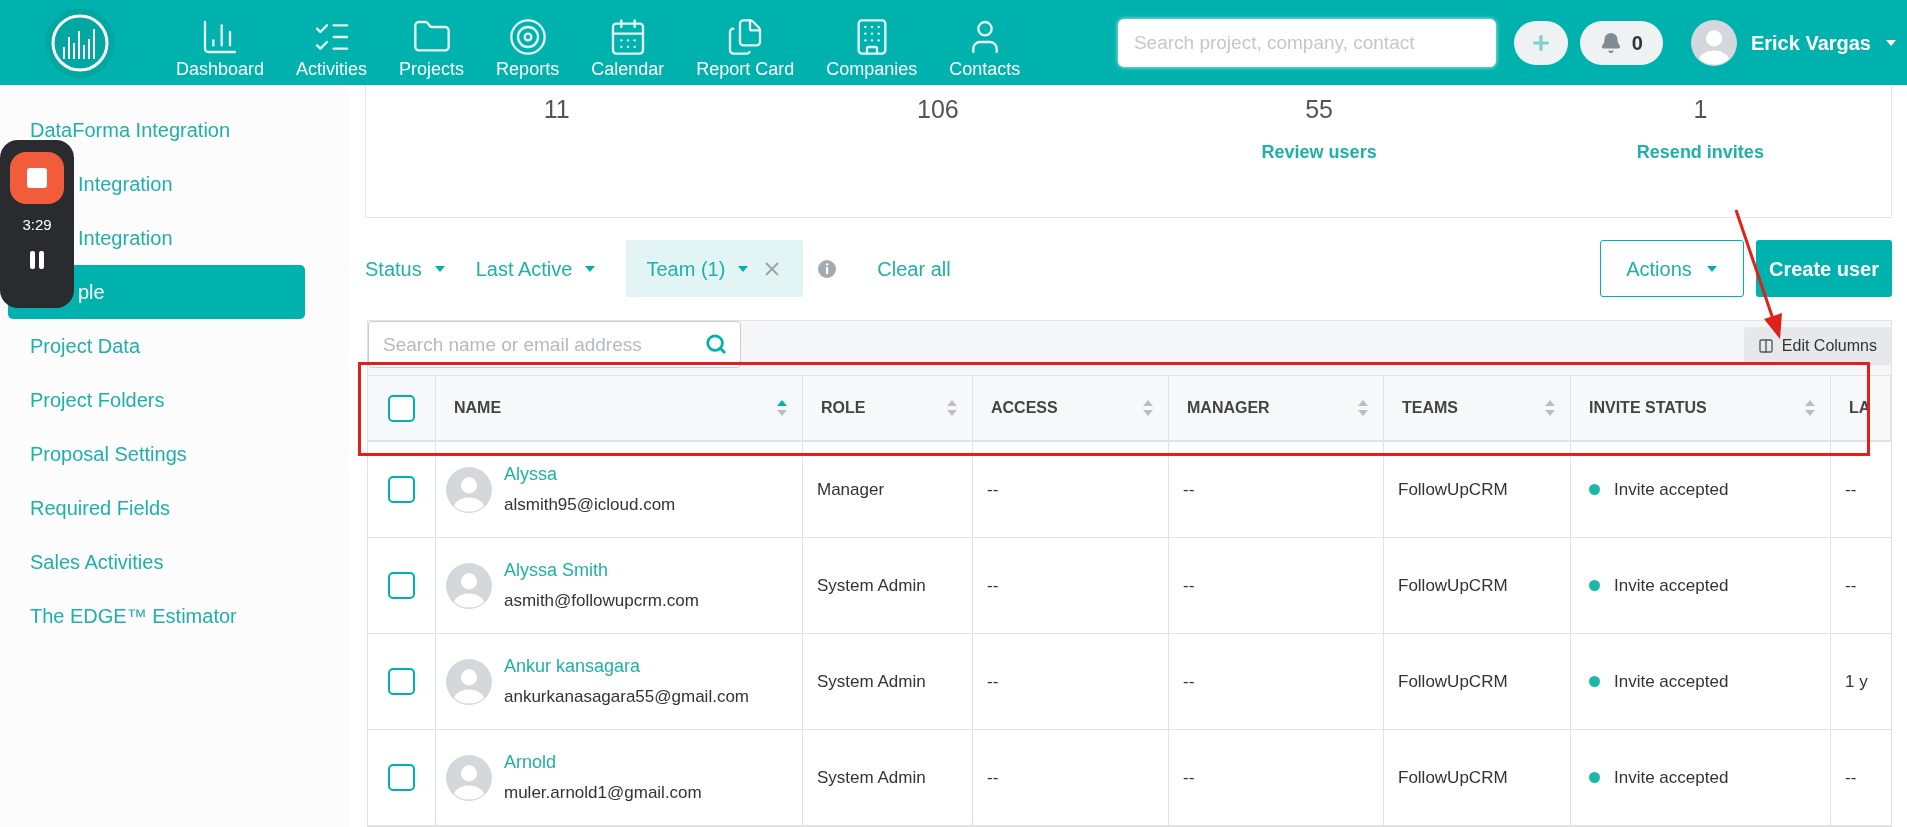  I want to click on logo-icon, so click(80, 42).